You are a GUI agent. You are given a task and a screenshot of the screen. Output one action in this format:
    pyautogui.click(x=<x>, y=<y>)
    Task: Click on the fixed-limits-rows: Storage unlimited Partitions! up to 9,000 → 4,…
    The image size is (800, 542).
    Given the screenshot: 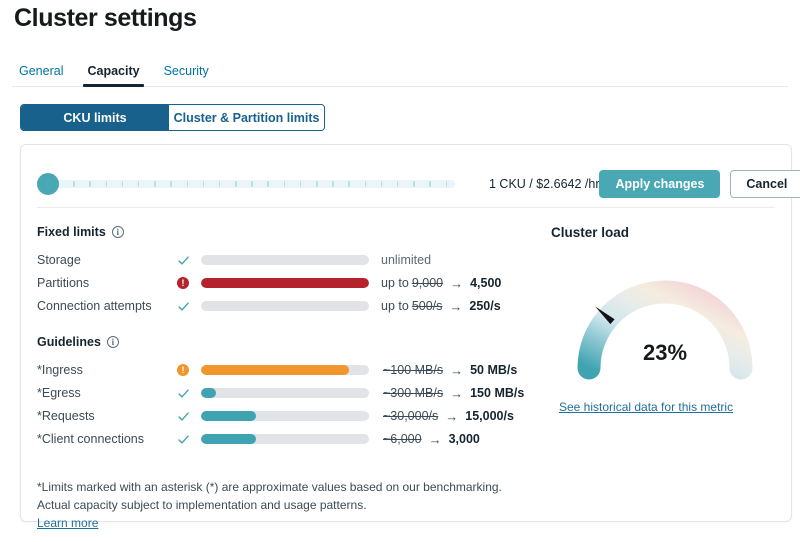 What is the action you would take?
    pyautogui.click(x=283, y=284)
    